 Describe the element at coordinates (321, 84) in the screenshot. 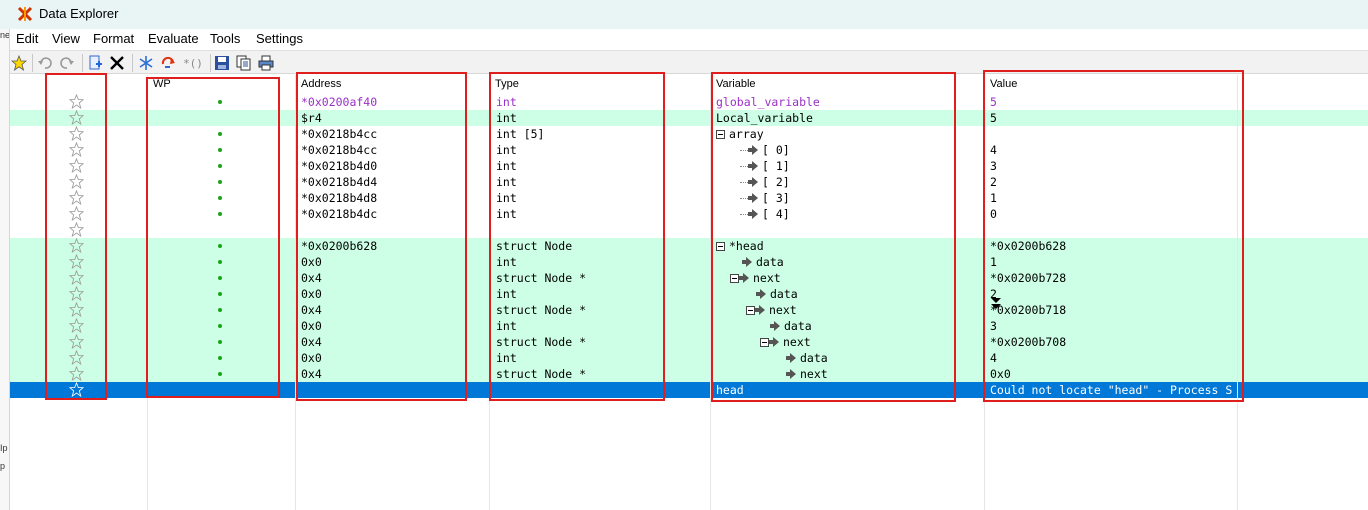

I see `header-address: Address` at that location.